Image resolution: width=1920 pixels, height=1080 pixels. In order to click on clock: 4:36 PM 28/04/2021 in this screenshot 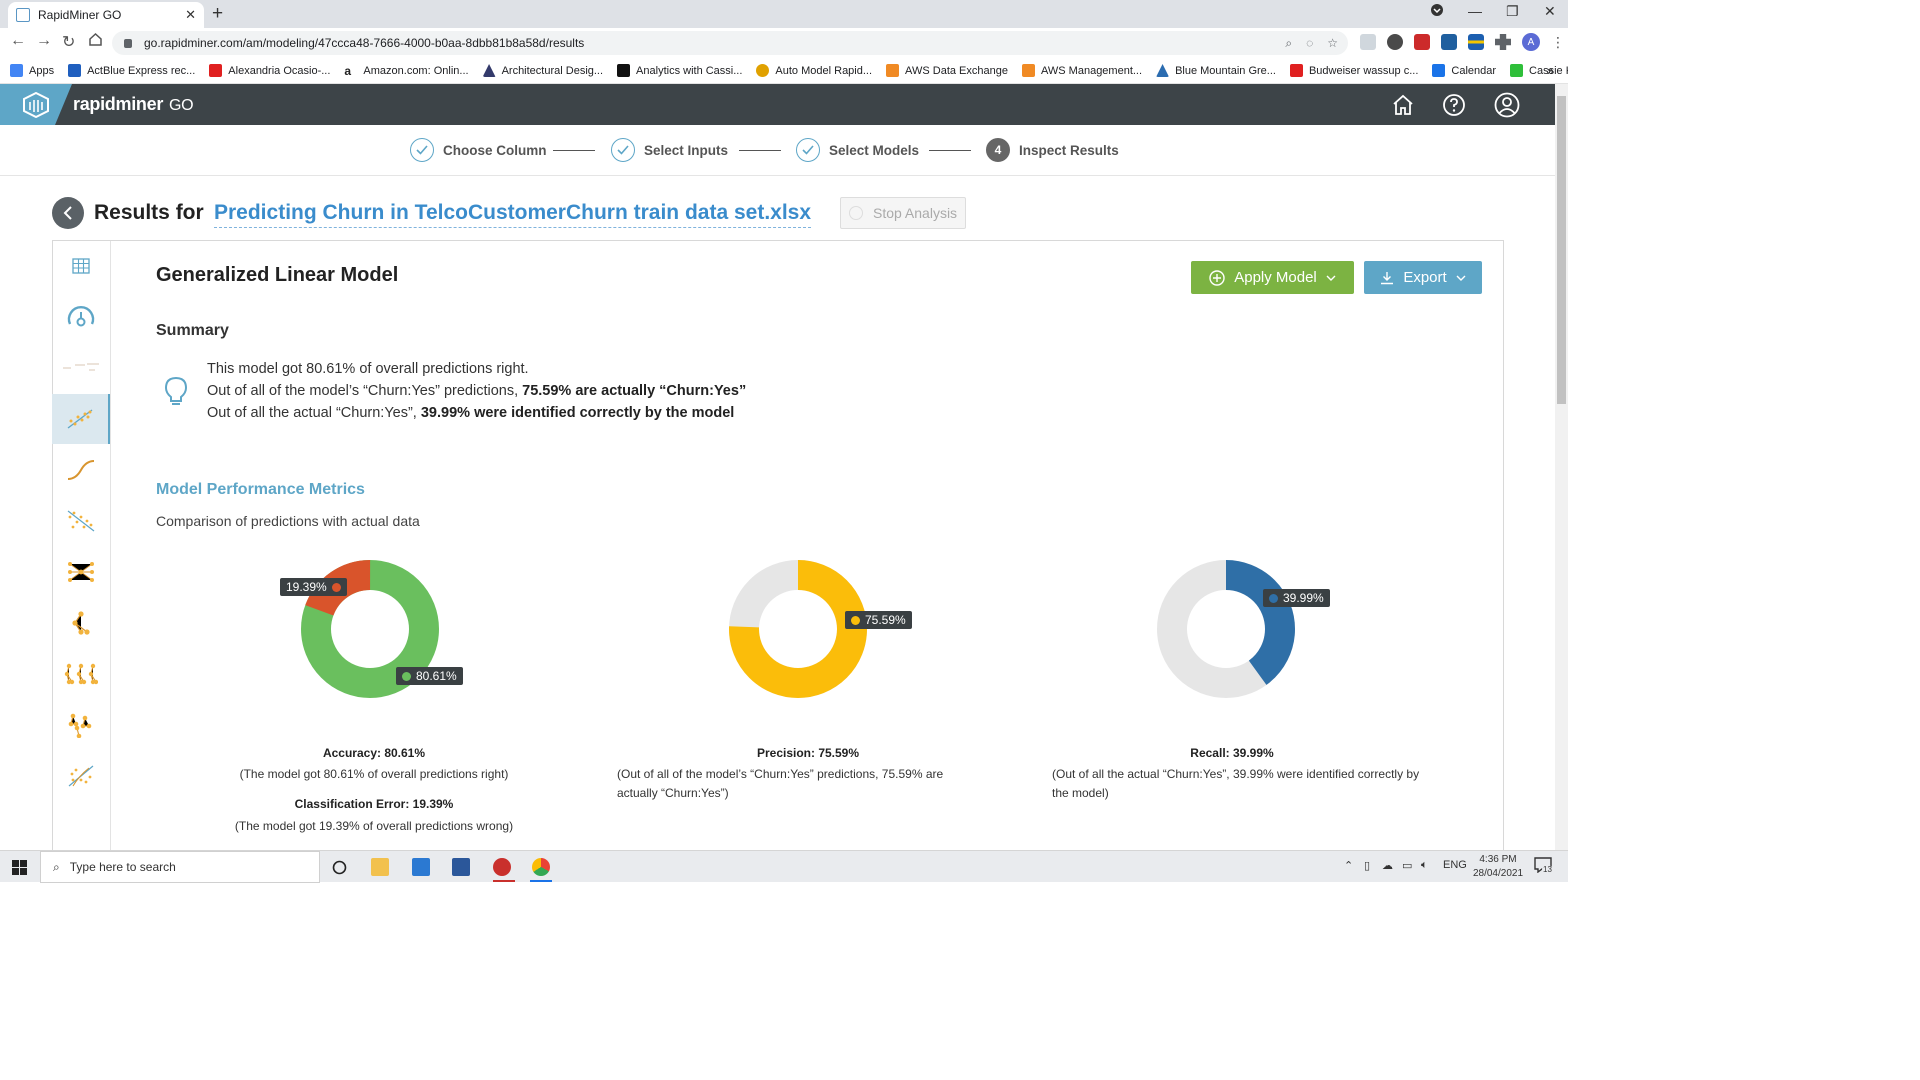, I will do `click(1498, 867)`.